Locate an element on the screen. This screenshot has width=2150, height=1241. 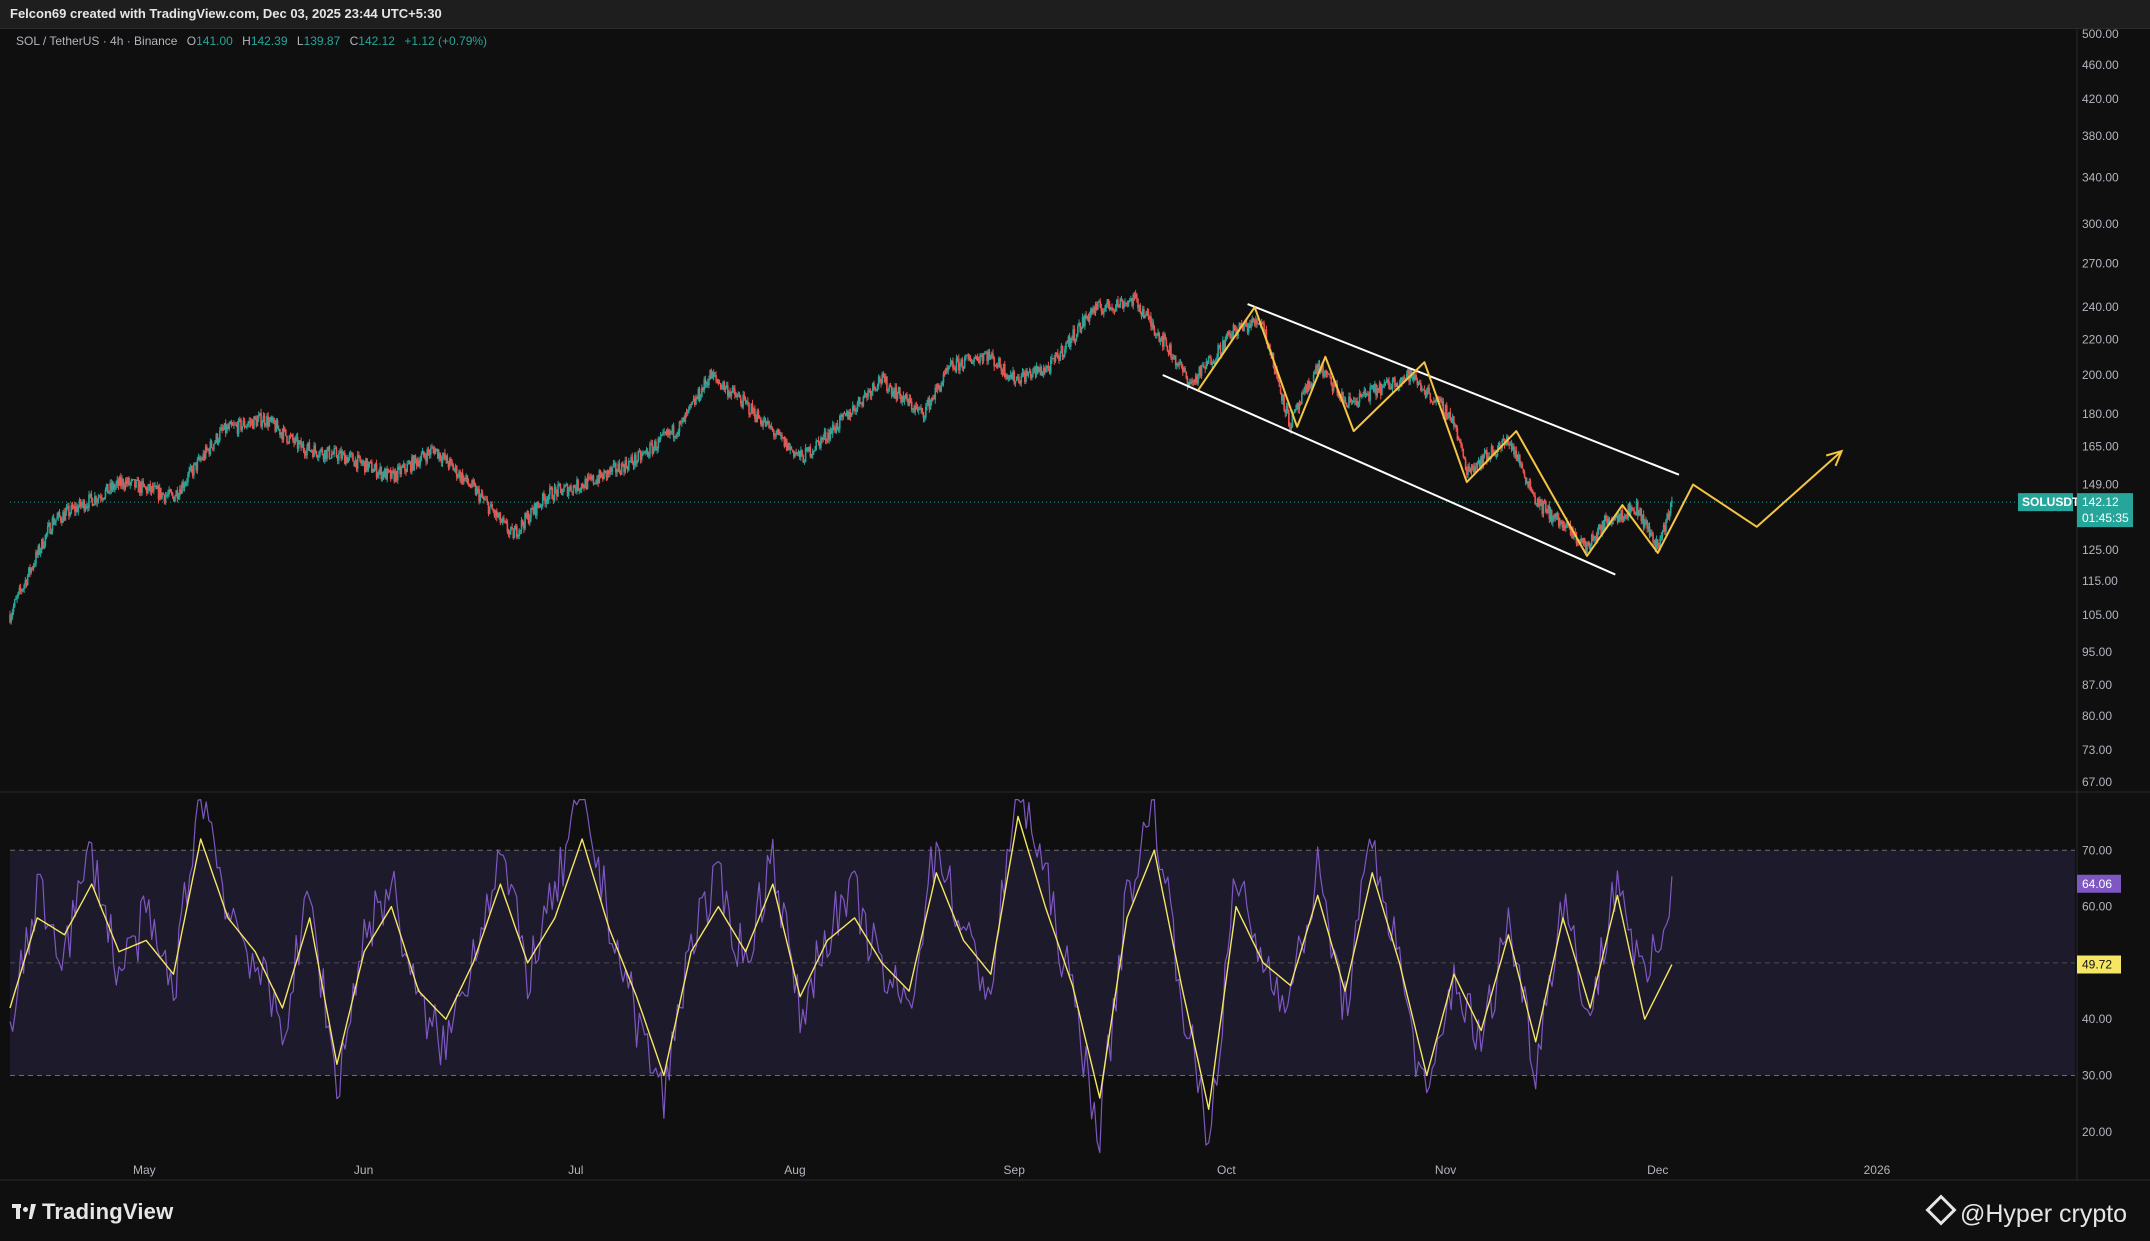
tradingview-logo: TradingView is located at coordinates (92, 1212).